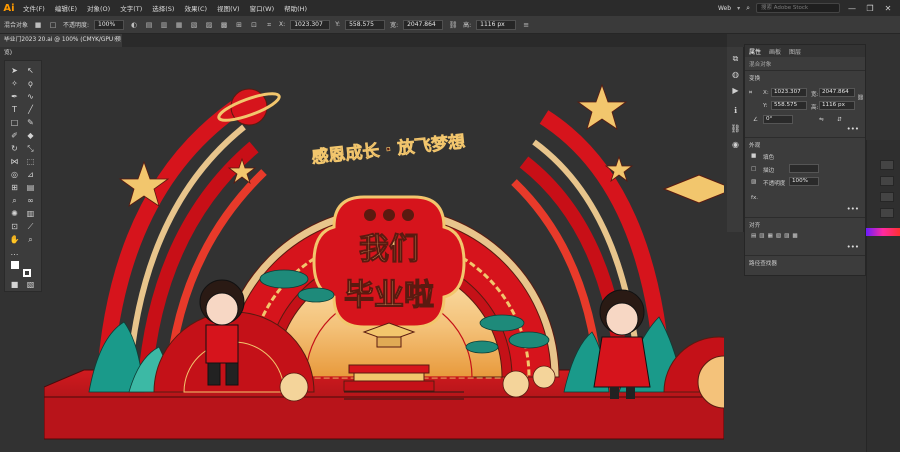  Describe the element at coordinates (860, 98) in the screenshot. I see `constrain-link-icon: ⛓` at that location.